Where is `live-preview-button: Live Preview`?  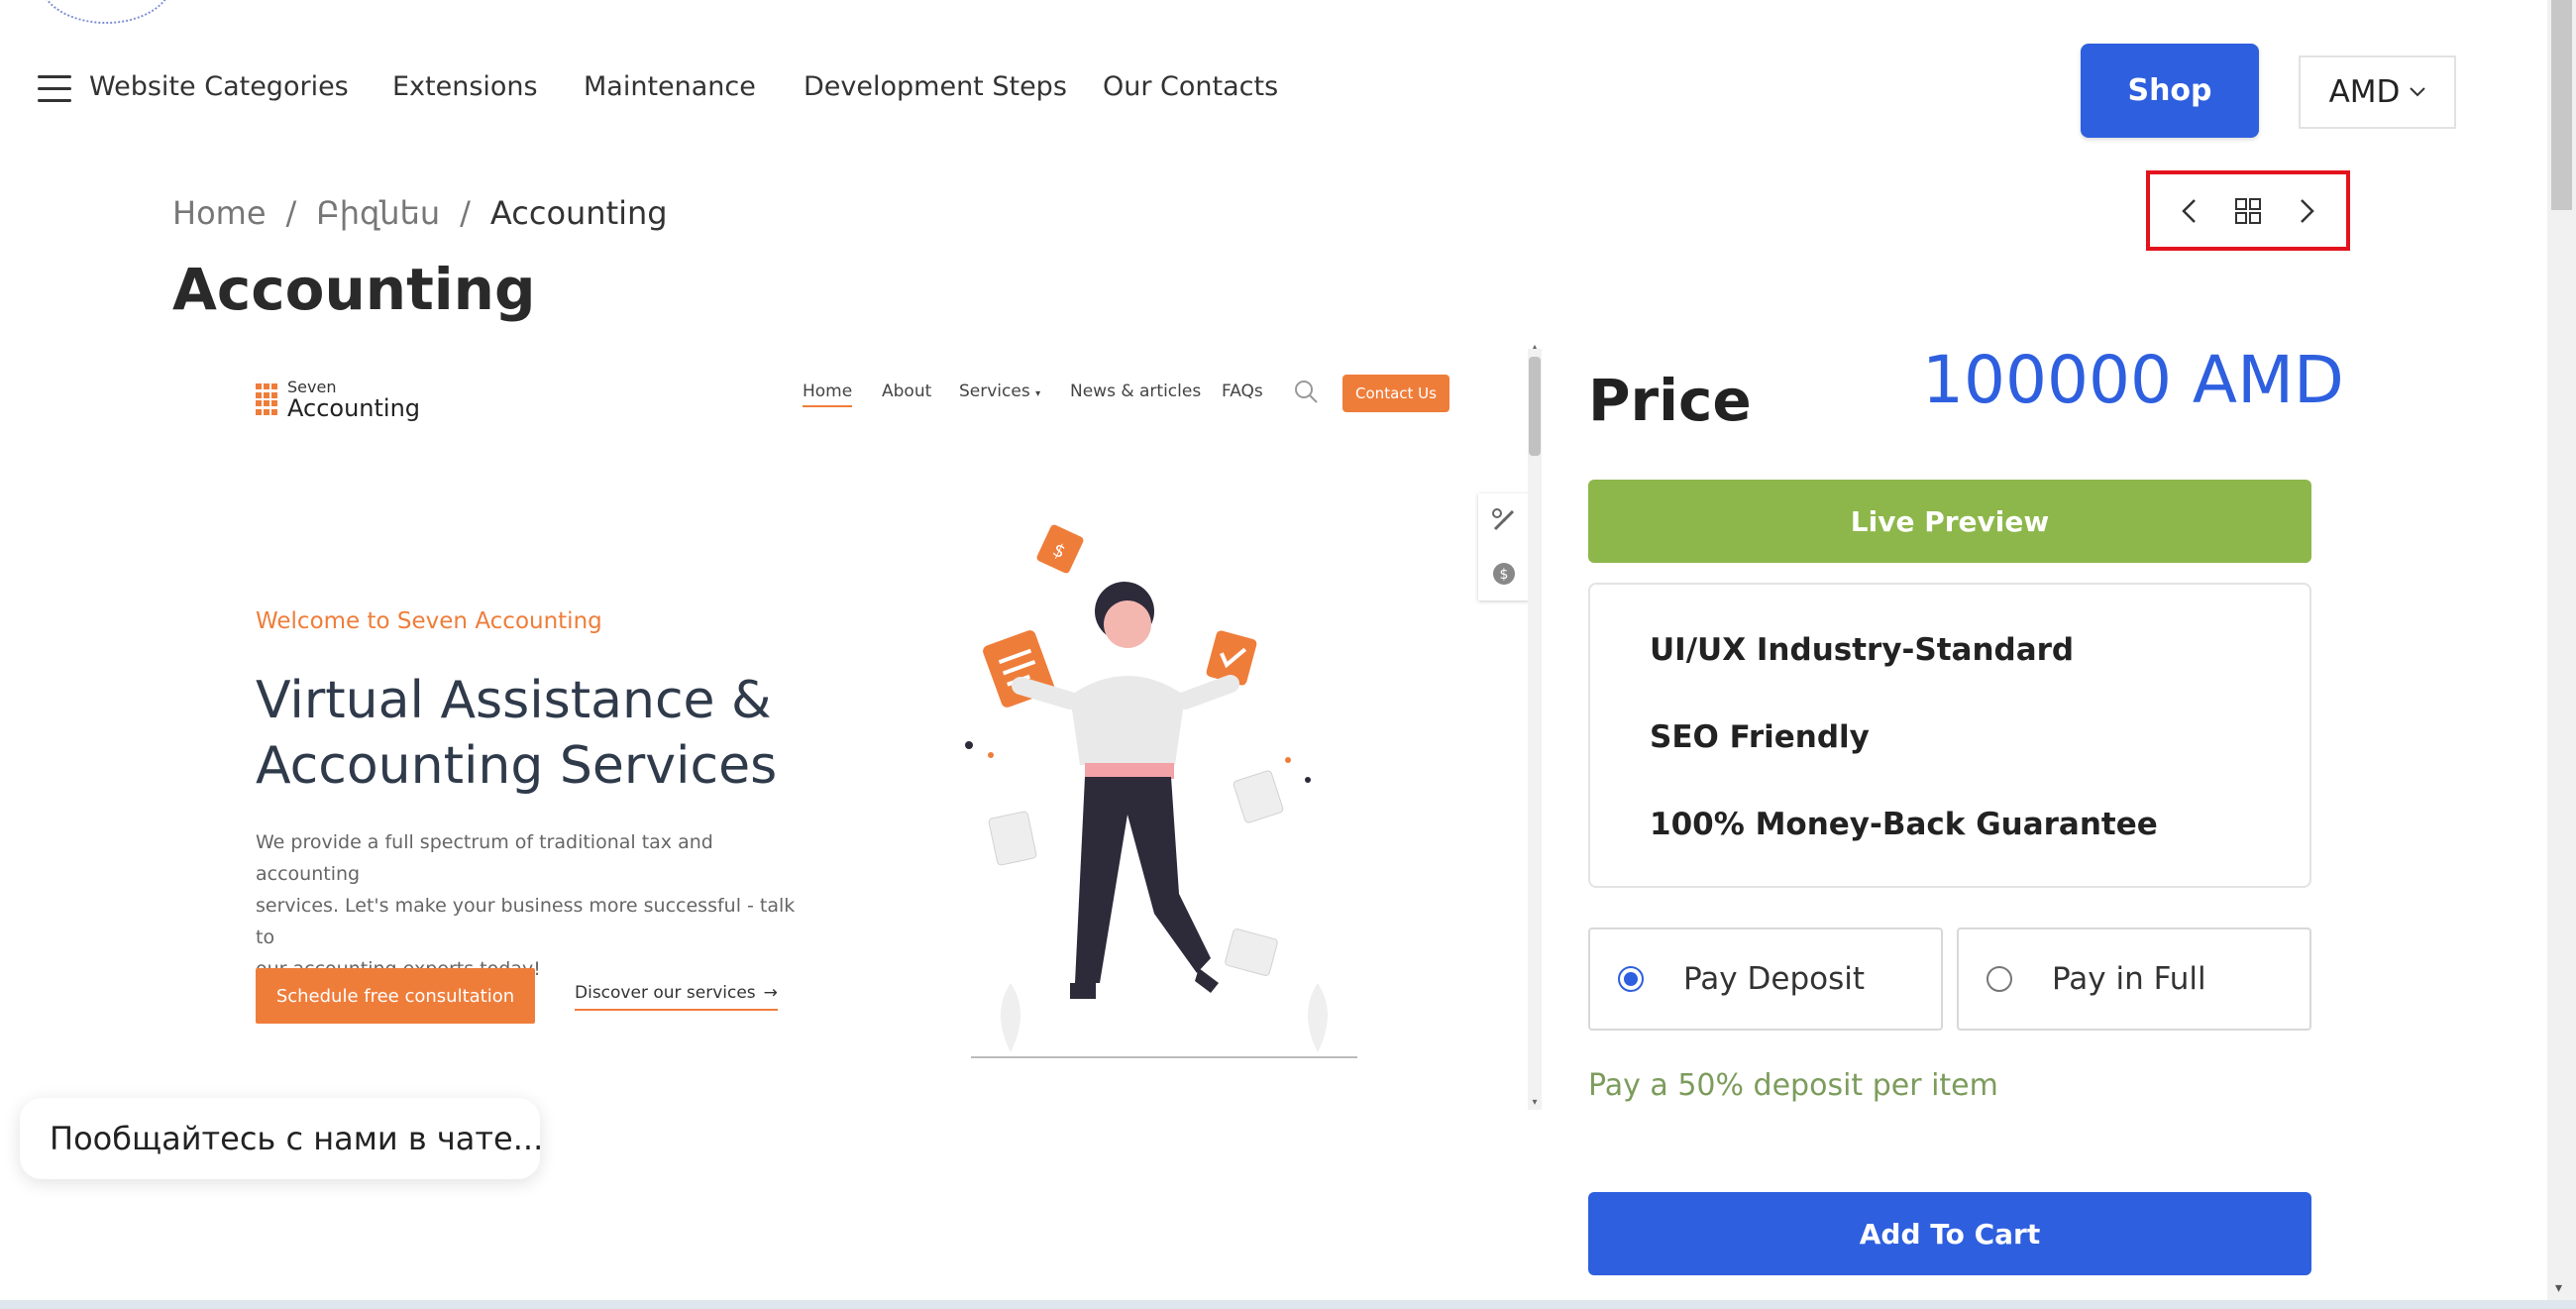
live-preview-button: Live Preview is located at coordinates (1949, 522).